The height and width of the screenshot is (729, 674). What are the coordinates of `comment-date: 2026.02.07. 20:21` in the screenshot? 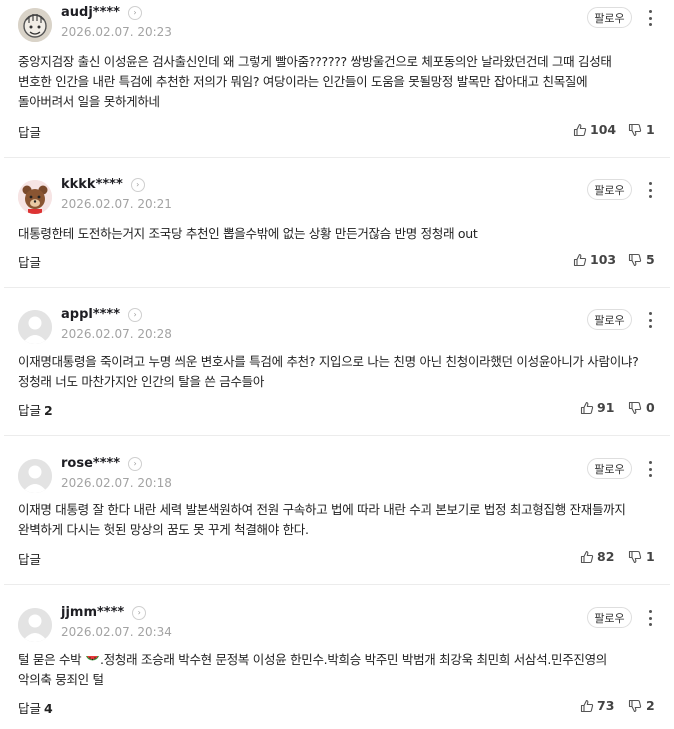 It's located at (116, 204).